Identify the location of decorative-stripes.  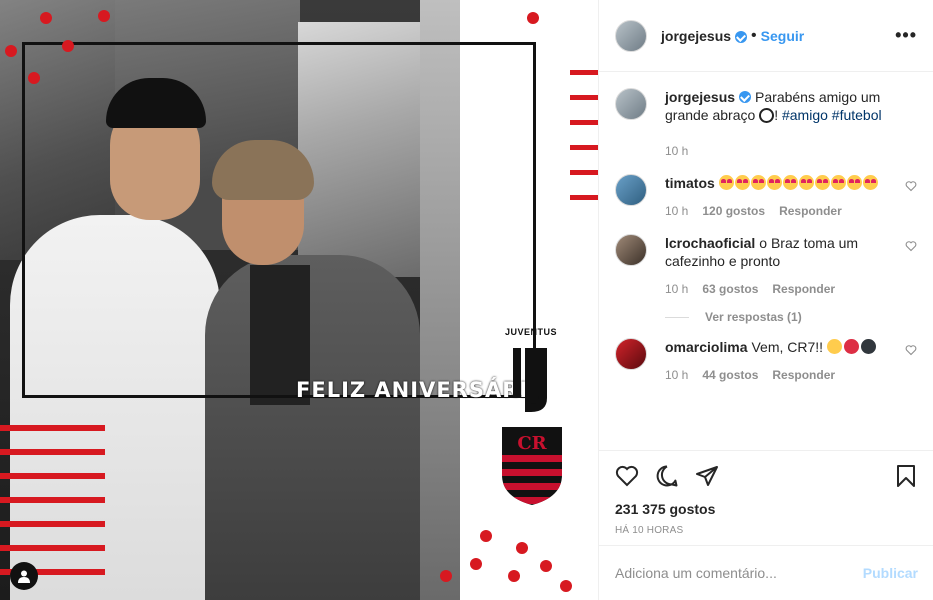
(584, 145).